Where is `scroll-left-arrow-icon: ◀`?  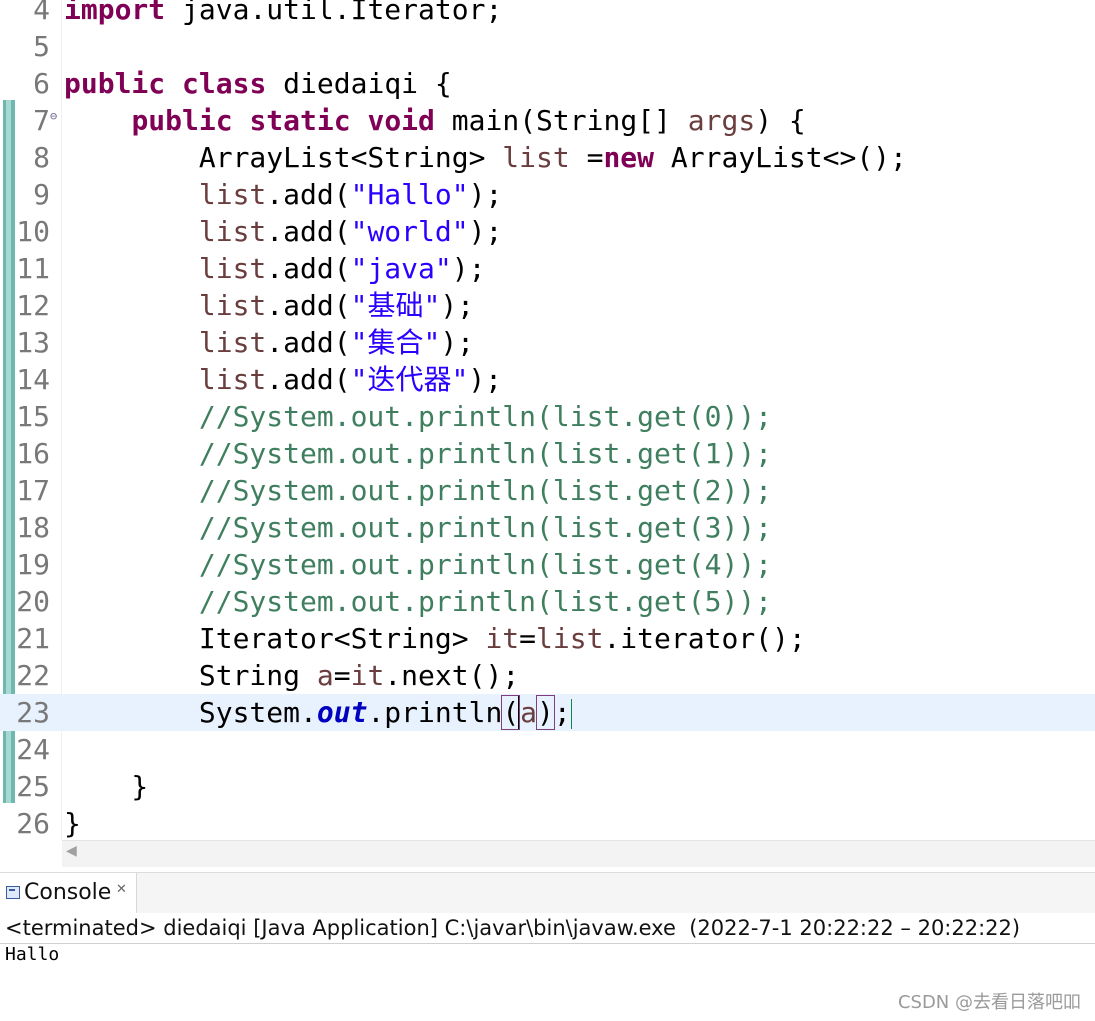
scroll-left-arrow-icon: ◀ is located at coordinates (71, 851).